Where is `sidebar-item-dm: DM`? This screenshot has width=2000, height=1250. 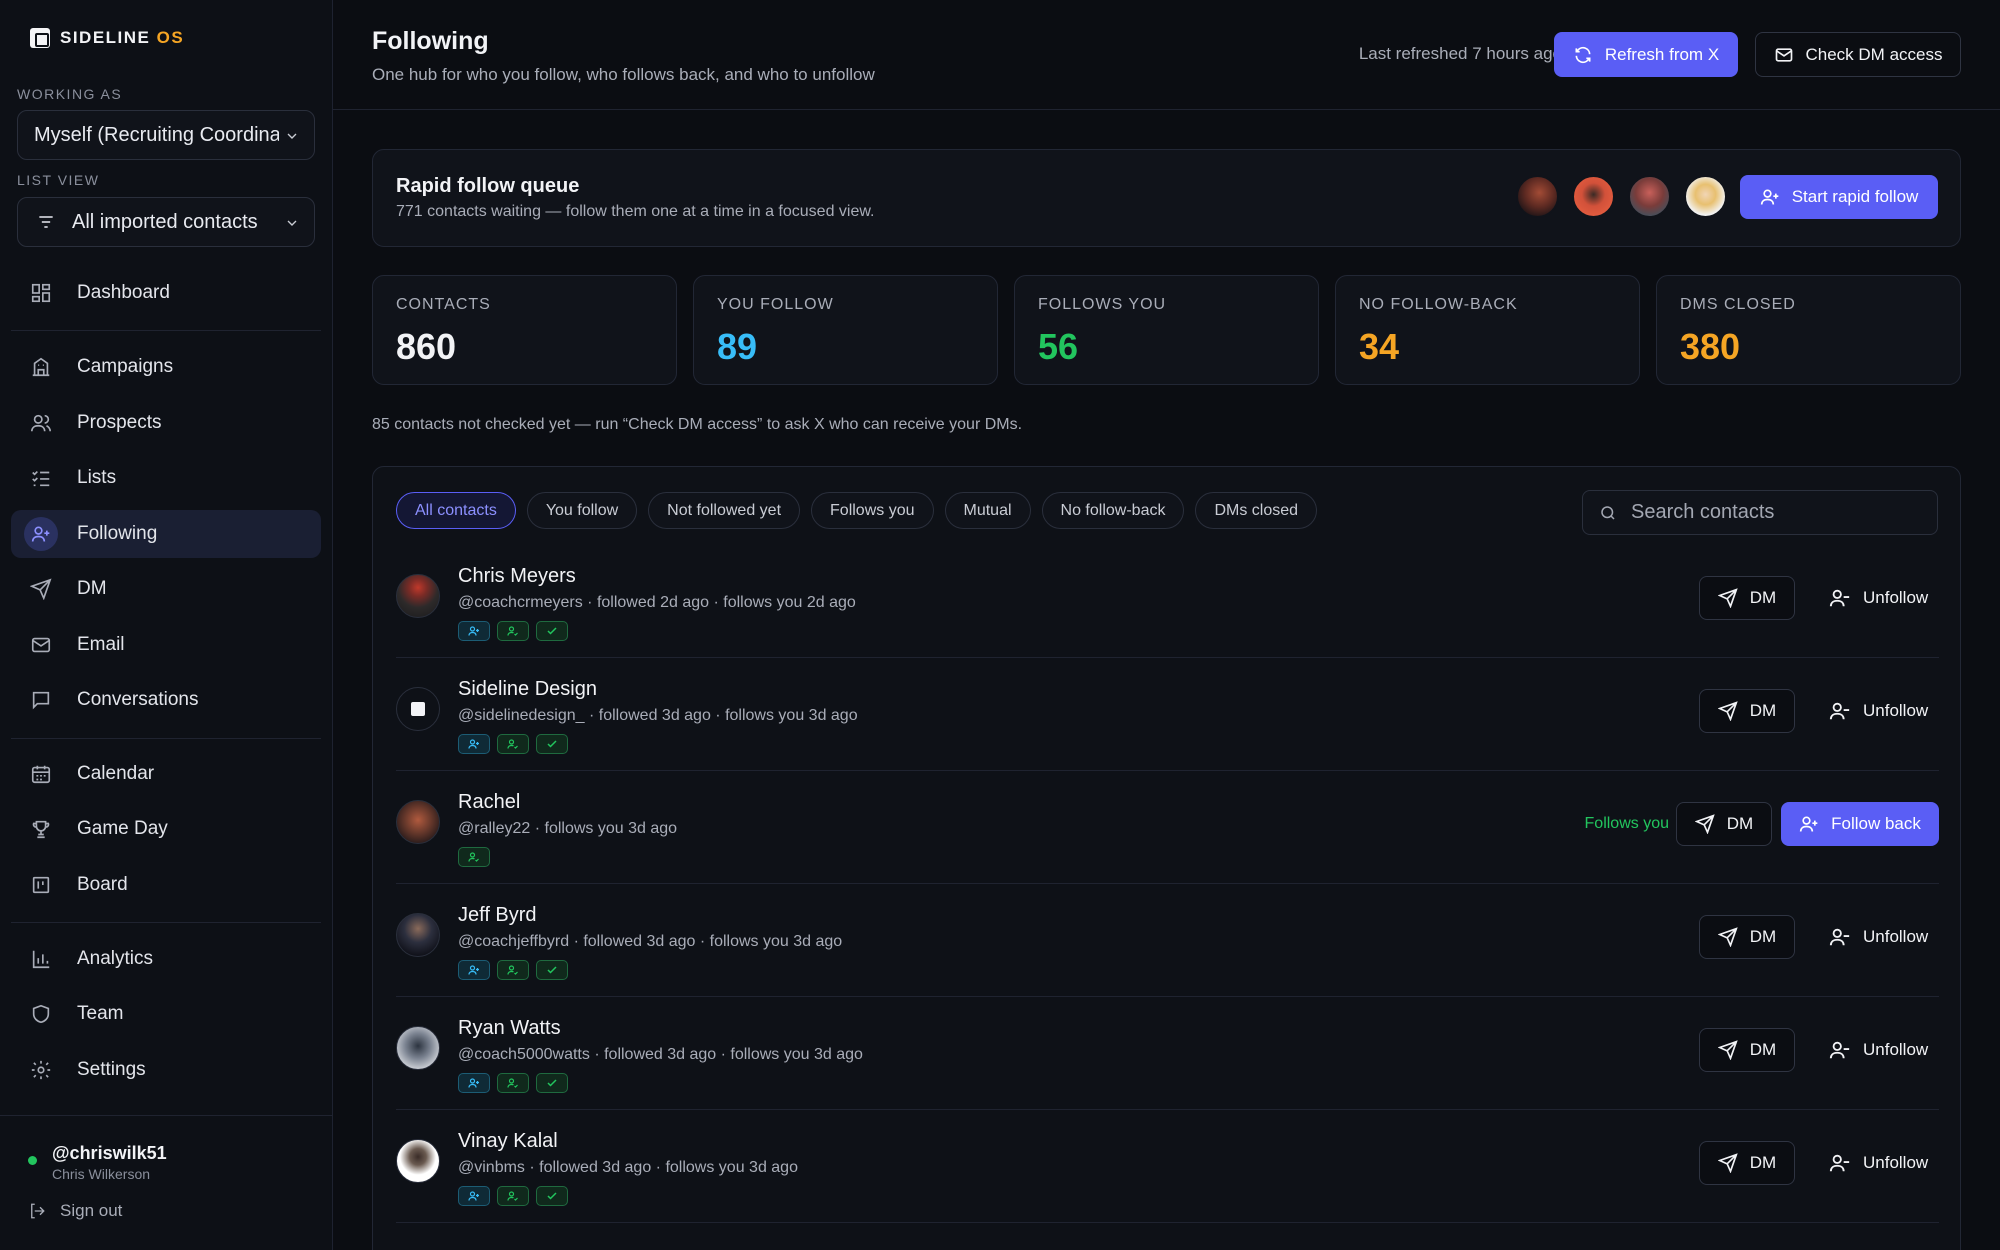 sidebar-item-dm: DM is located at coordinates (166, 589).